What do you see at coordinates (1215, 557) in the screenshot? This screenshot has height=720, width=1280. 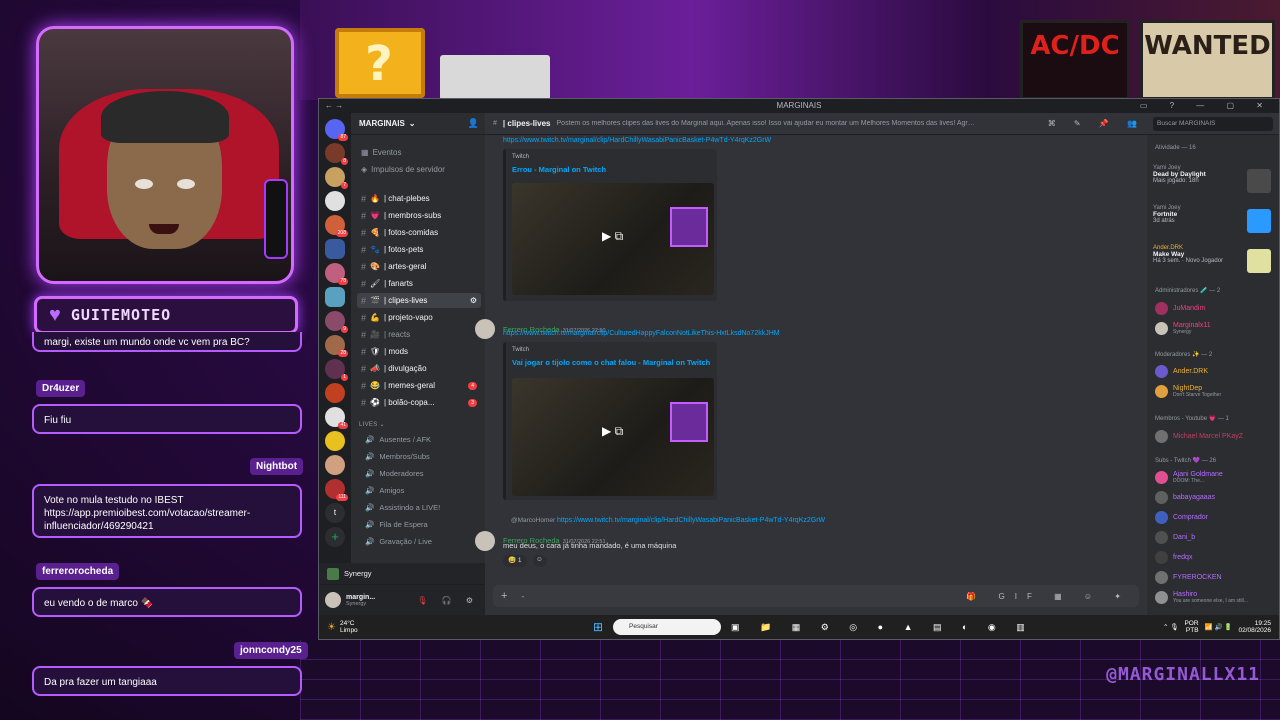 I see `member-item: fredqx` at bounding box center [1215, 557].